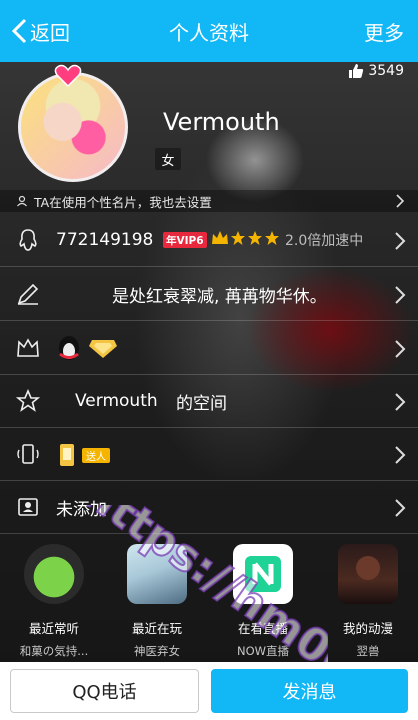  What do you see at coordinates (384, 31) in the screenshot?
I see `more-button: 更多` at bounding box center [384, 31].